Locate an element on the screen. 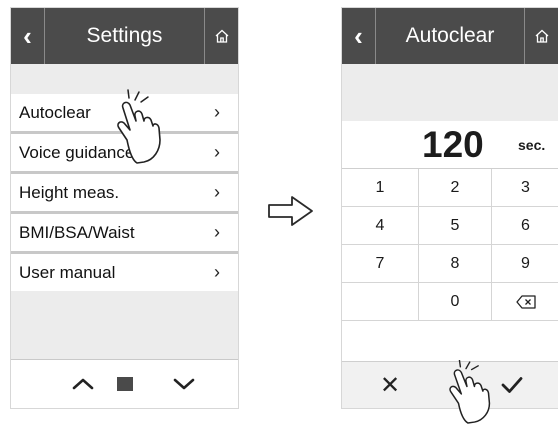  key-1: 1 is located at coordinates (380, 187).